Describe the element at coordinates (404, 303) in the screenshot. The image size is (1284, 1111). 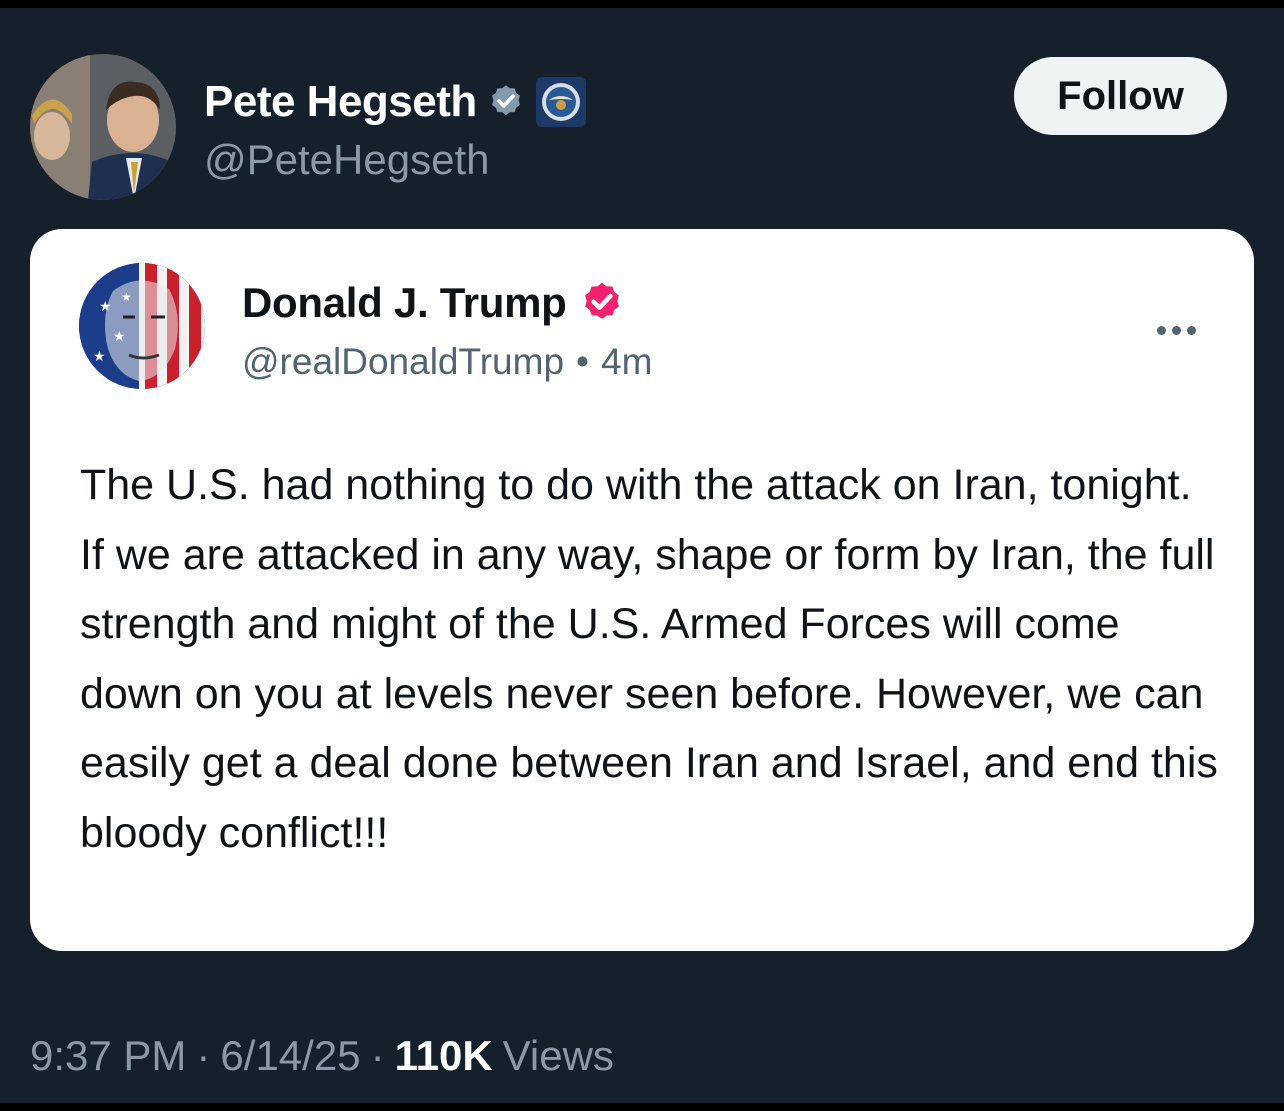
I see `quoted-author-display-name: Donald J. Trump` at that location.